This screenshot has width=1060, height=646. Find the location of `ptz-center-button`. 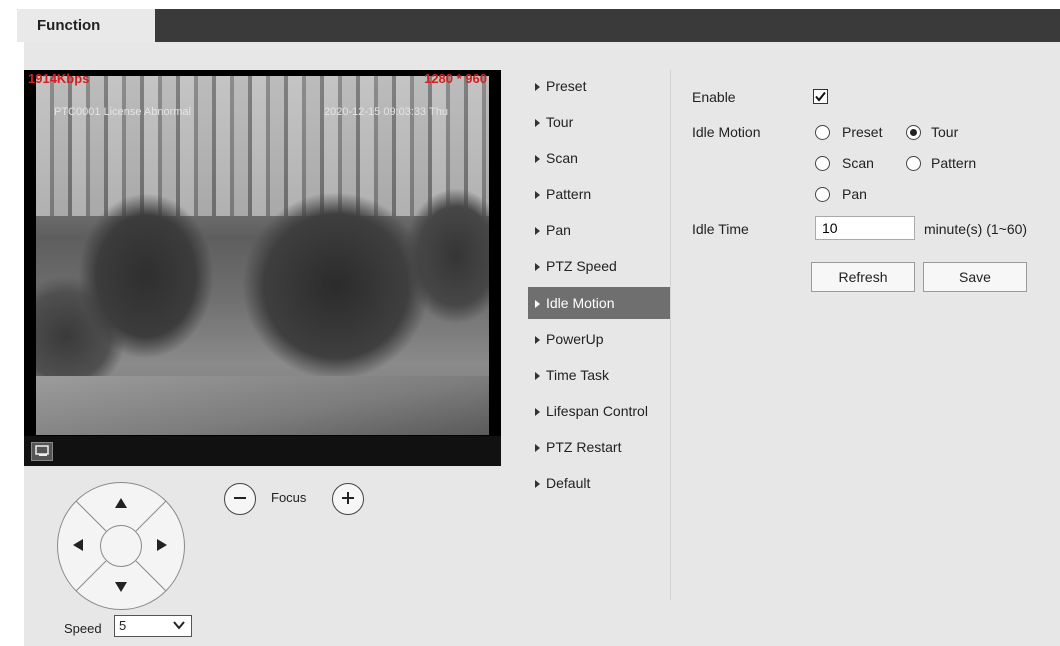

ptz-center-button is located at coordinates (121, 546).